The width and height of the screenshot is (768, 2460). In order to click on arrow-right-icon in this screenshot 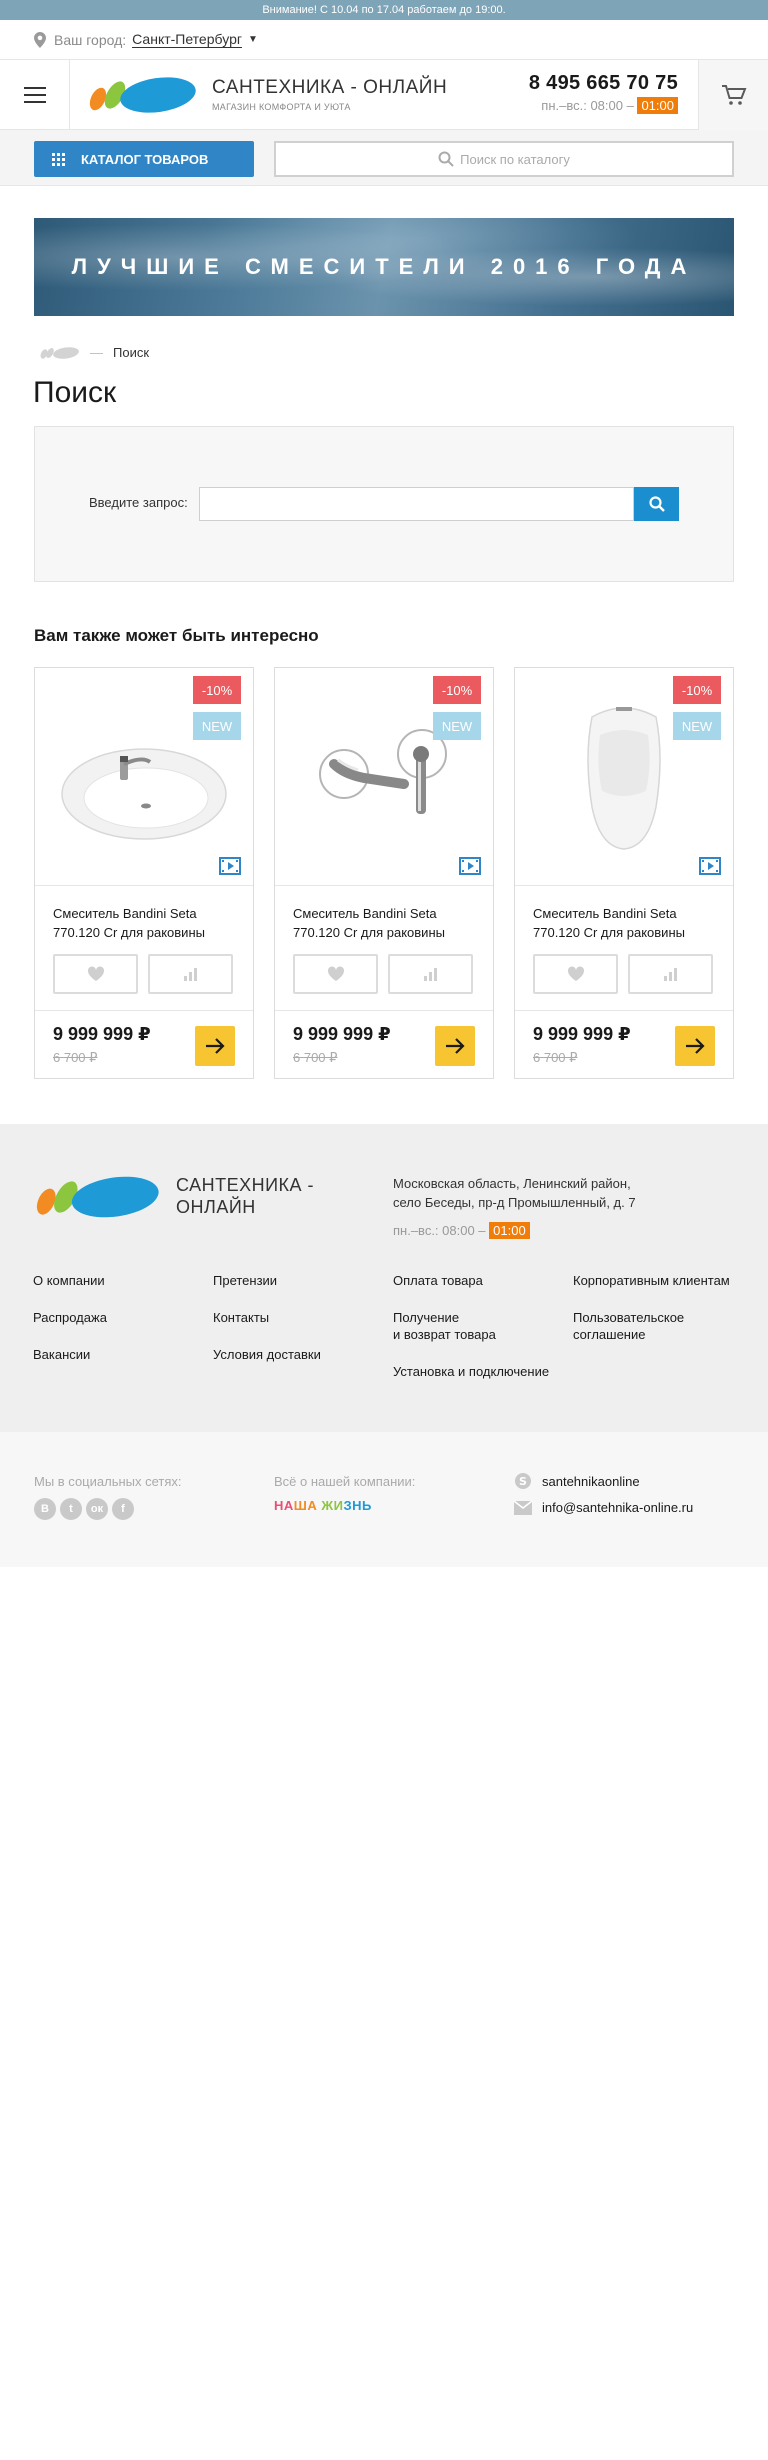, I will do `click(215, 1046)`.